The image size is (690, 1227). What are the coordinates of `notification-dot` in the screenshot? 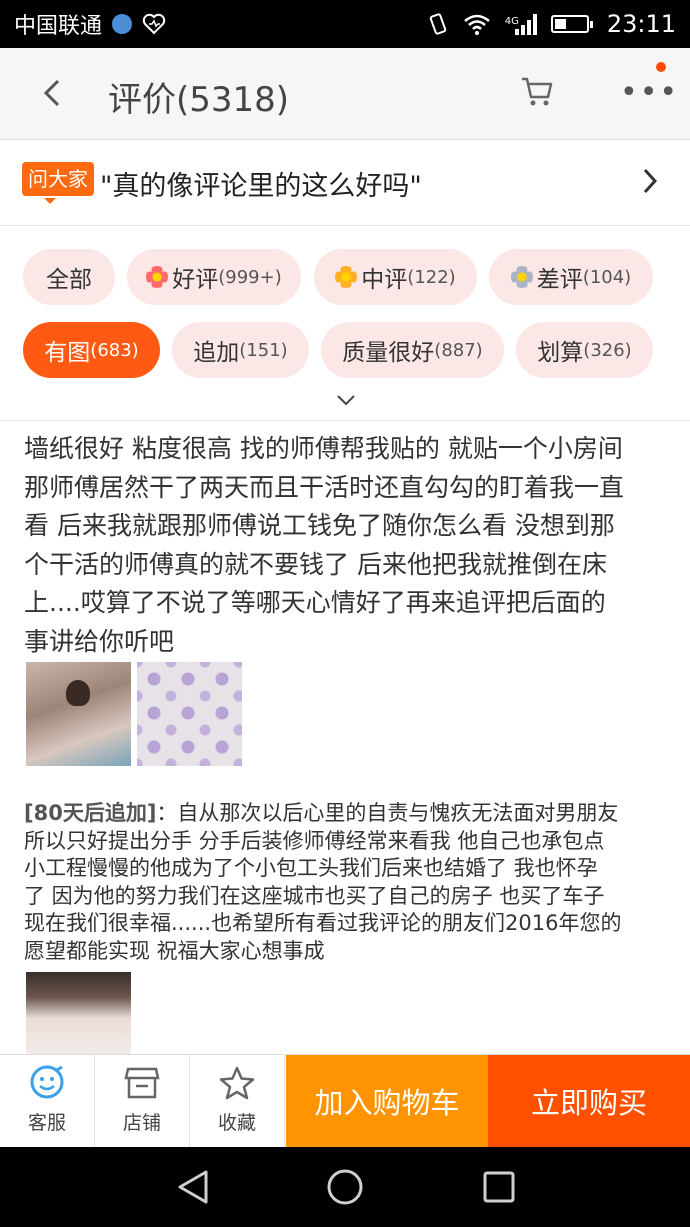 It's located at (661, 67).